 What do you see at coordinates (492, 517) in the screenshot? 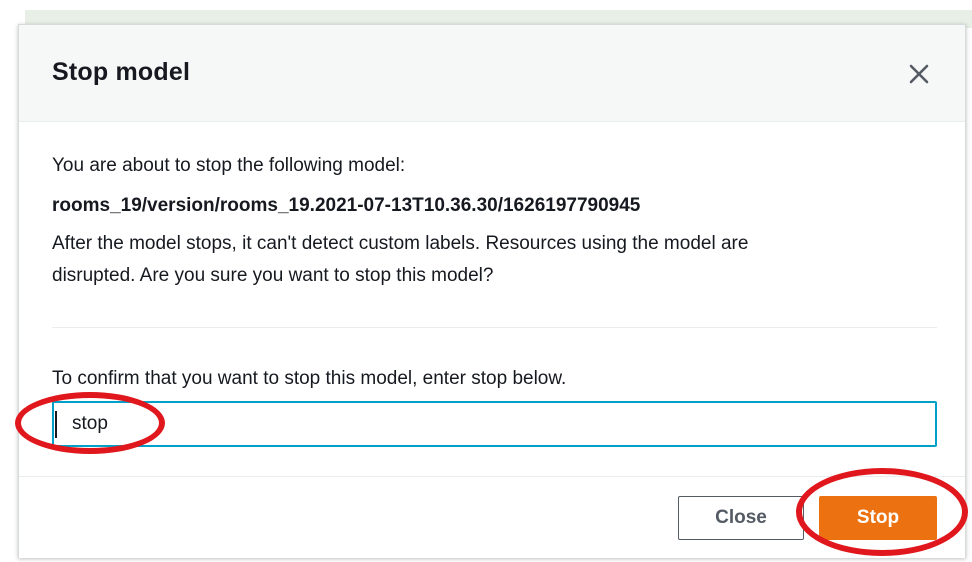
I see `dialog-footer: Close Stop` at bounding box center [492, 517].